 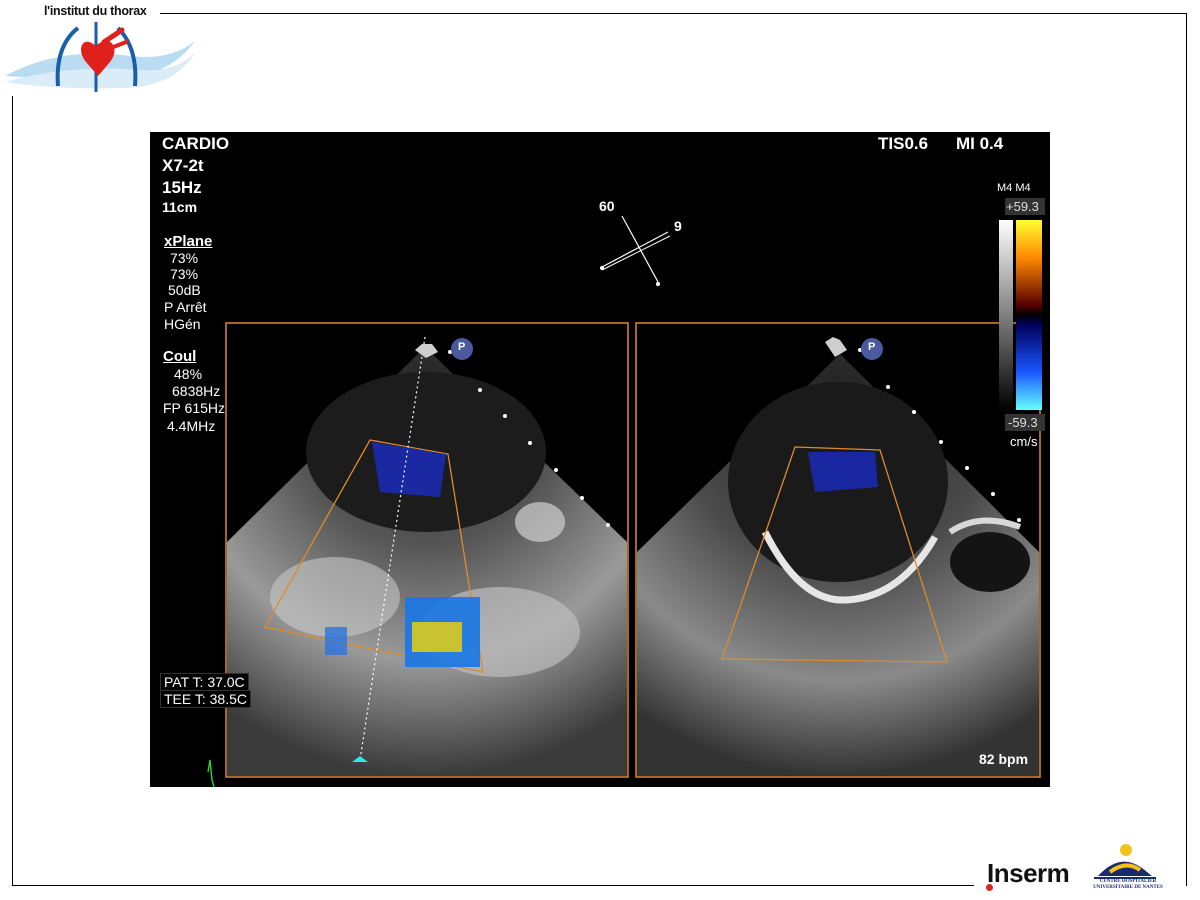 I want to click on scale-label: M4 M4, so click(x=1014, y=188).